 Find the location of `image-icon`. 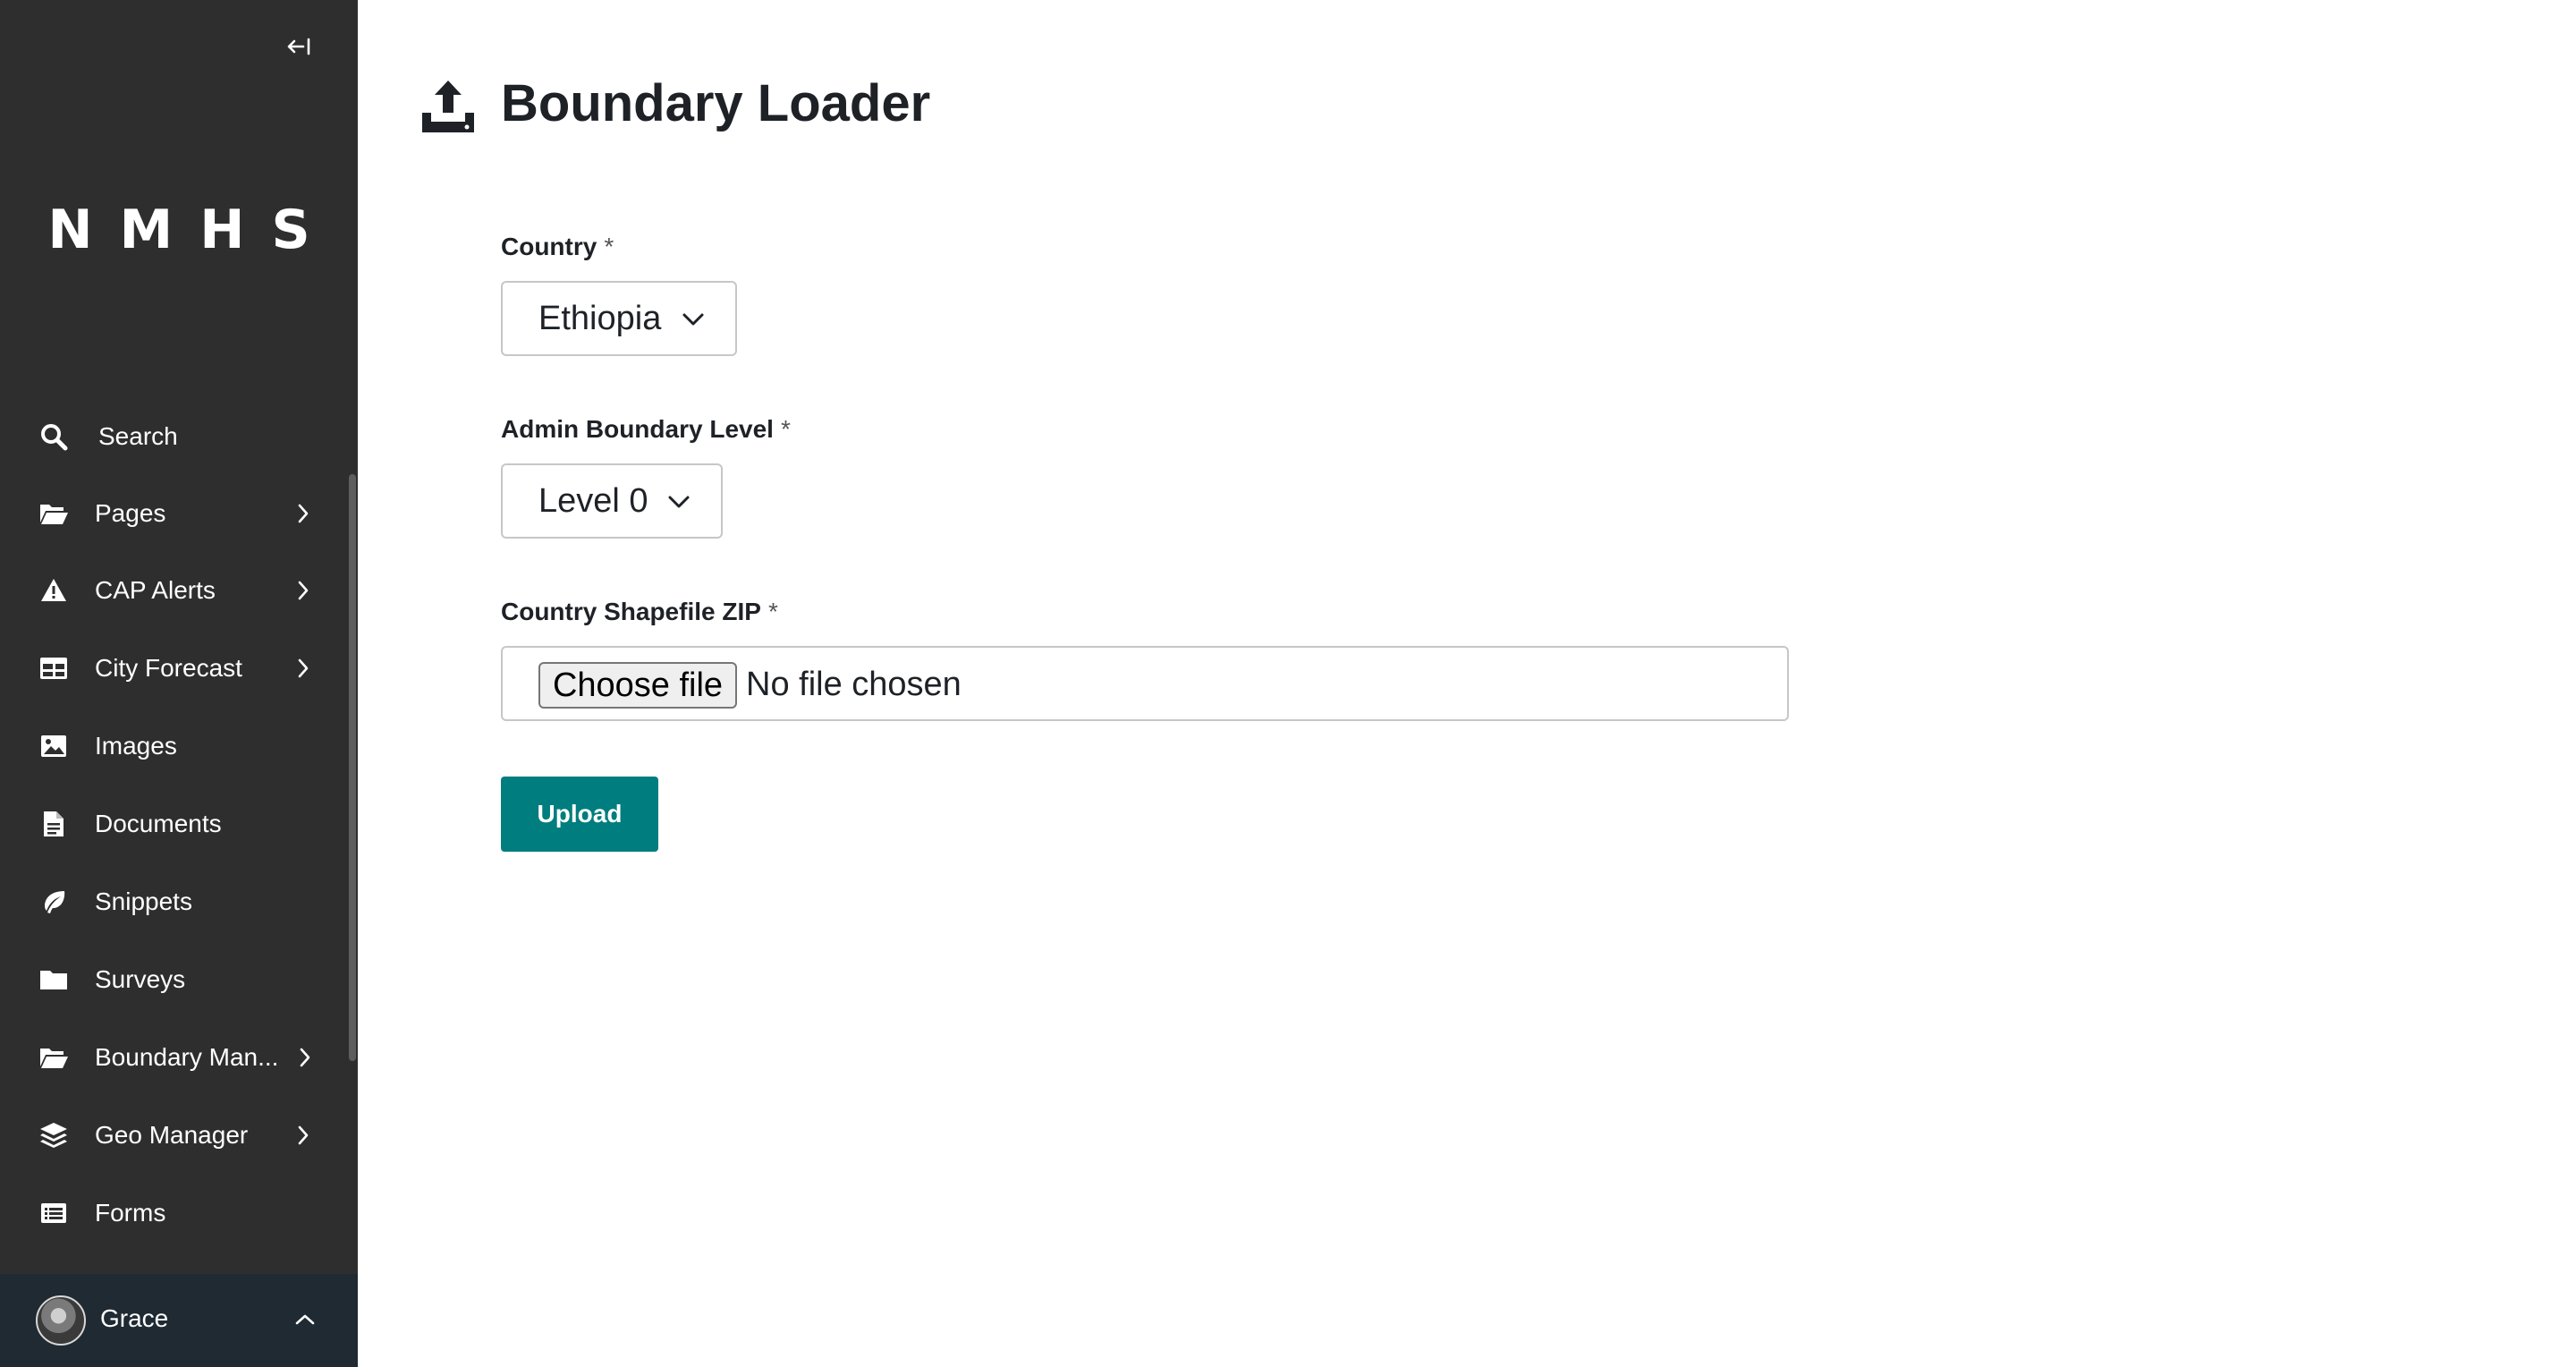

image-icon is located at coordinates (54, 746).